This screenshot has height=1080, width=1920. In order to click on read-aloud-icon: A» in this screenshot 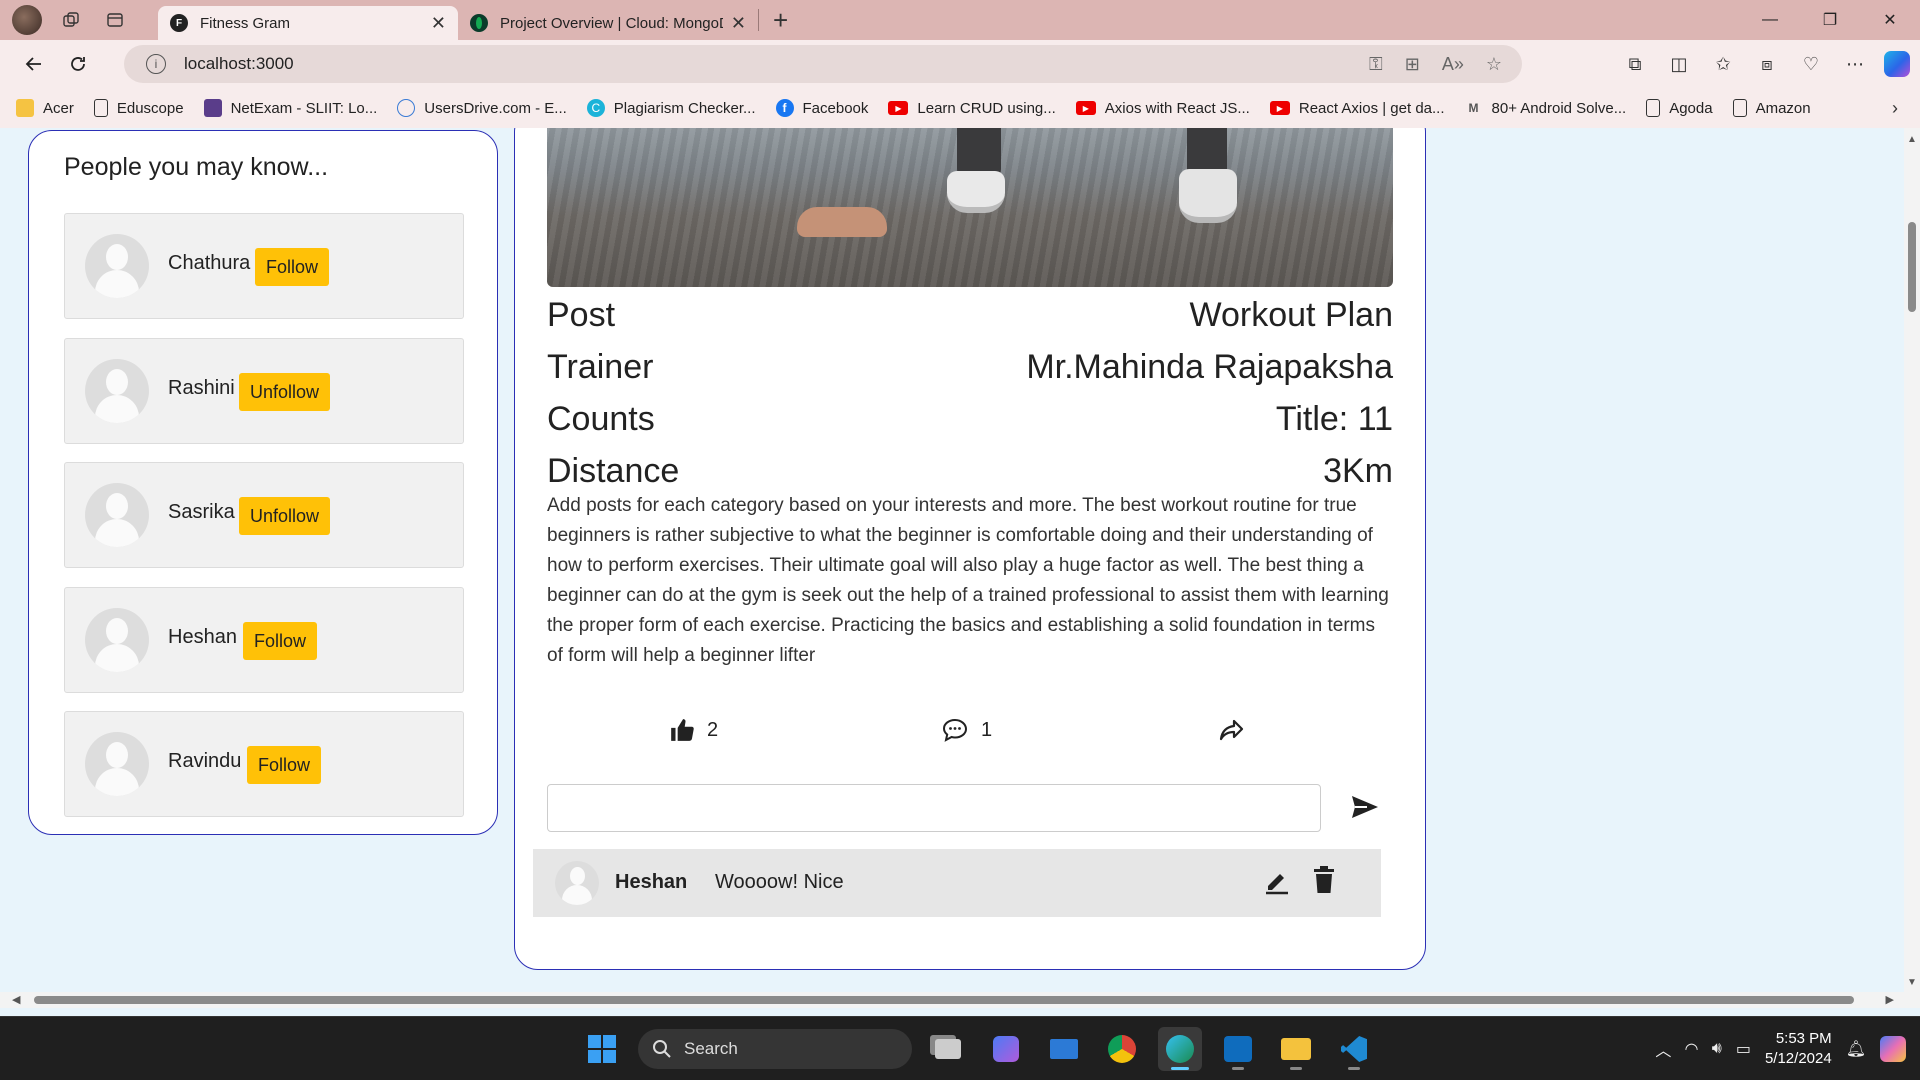, I will do `click(1453, 64)`.